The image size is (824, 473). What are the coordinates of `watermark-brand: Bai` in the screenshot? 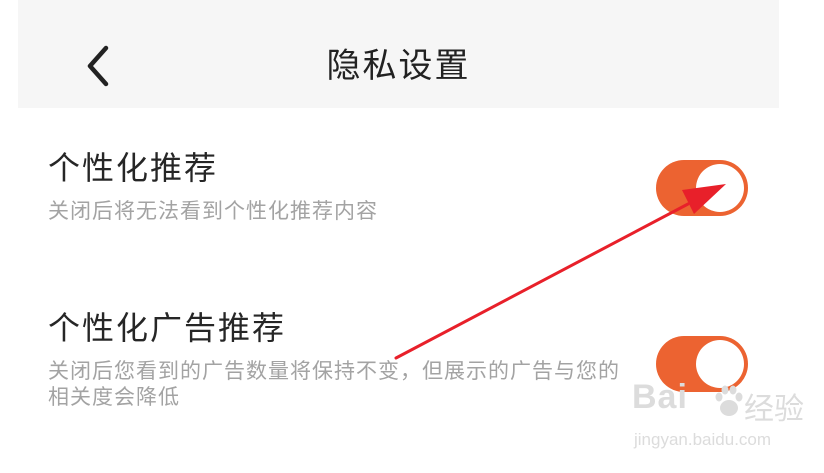 It's located at (660, 397).